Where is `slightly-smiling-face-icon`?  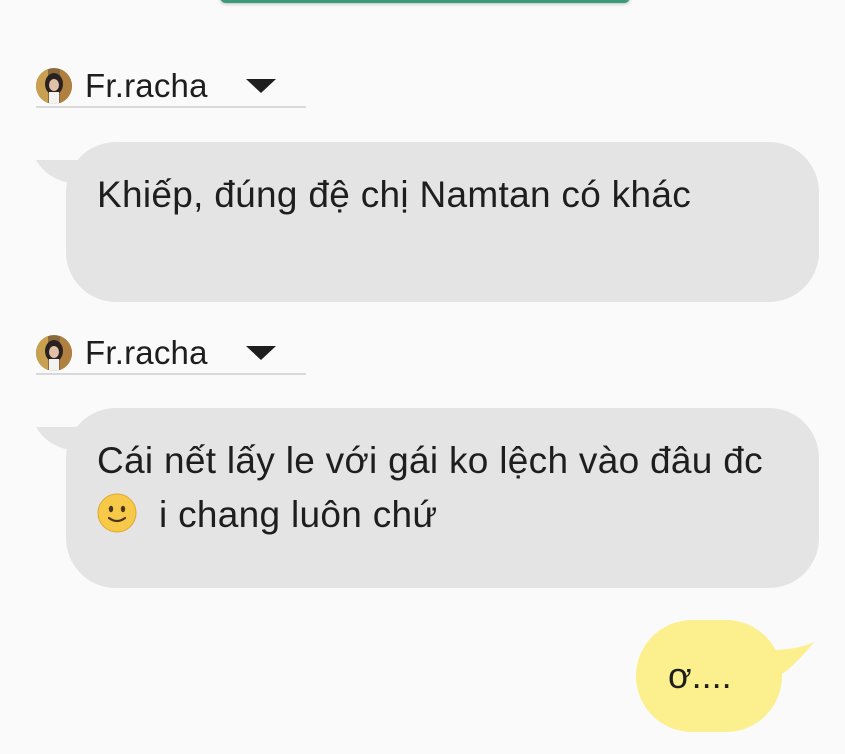 slightly-smiling-face-icon is located at coordinates (117, 513).